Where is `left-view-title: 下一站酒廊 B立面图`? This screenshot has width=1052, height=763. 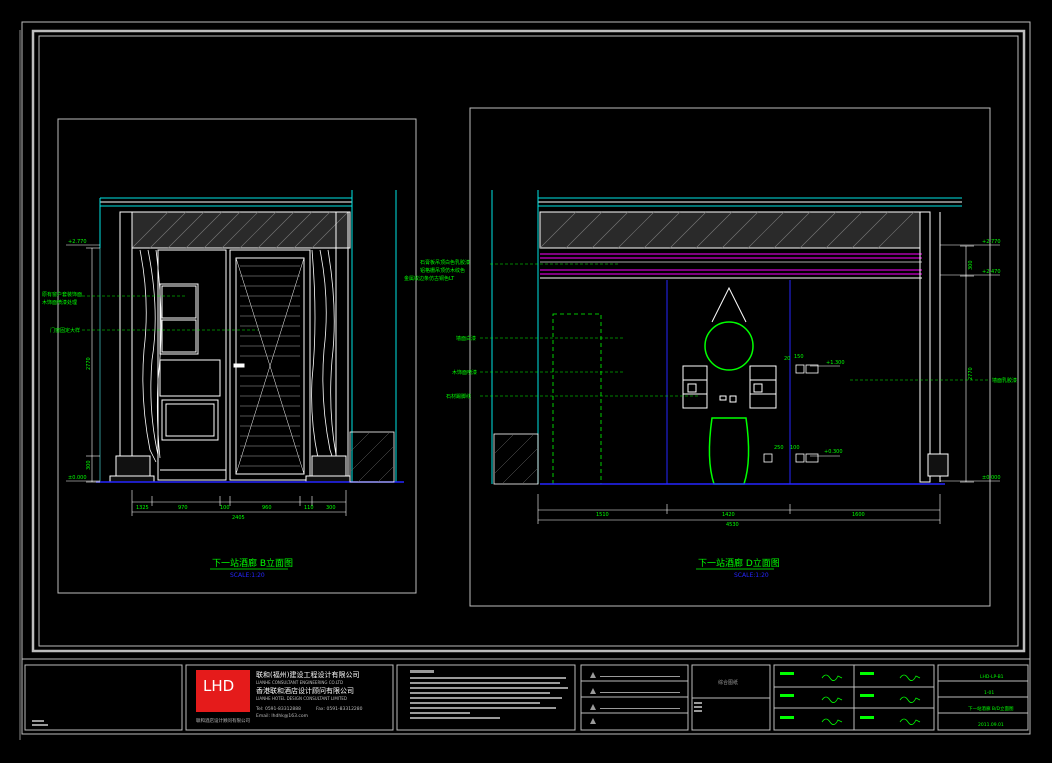
left-view-title: 下一站酒廊 B立面图 is located at coordinates (252, 563).